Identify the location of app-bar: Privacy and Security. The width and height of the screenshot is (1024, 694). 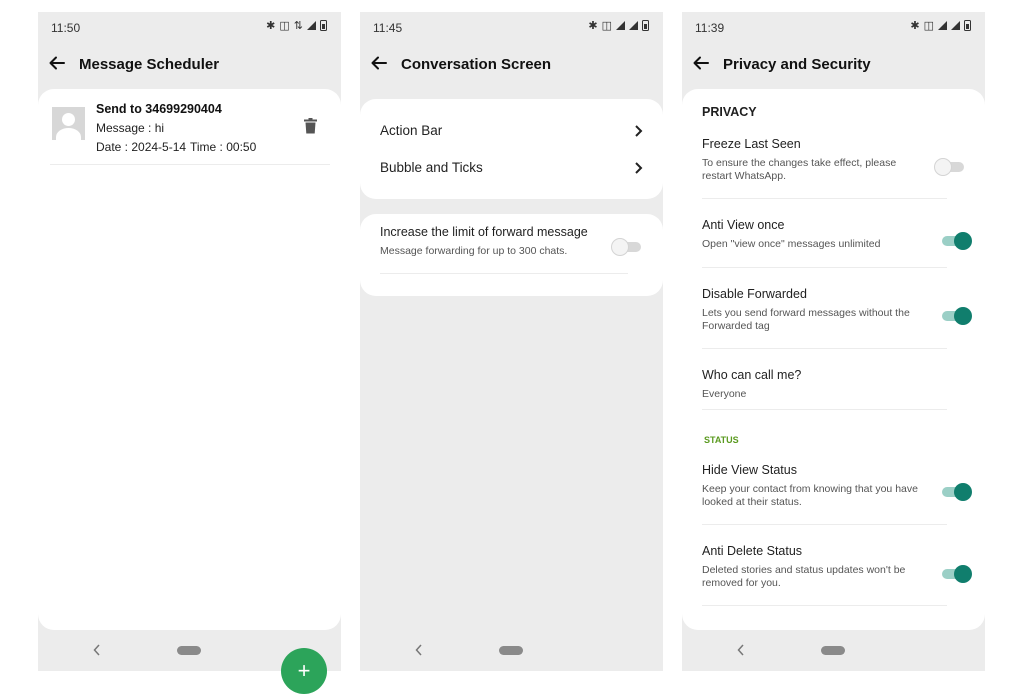
(833, 66).